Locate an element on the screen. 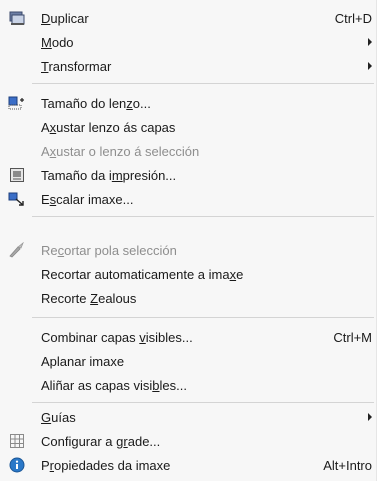 The width and height of the screenshot is (377, 481). menu-item-combinar-capas: Combinar capas visibles... Ctrl+M is located at coordinates (188, 337).